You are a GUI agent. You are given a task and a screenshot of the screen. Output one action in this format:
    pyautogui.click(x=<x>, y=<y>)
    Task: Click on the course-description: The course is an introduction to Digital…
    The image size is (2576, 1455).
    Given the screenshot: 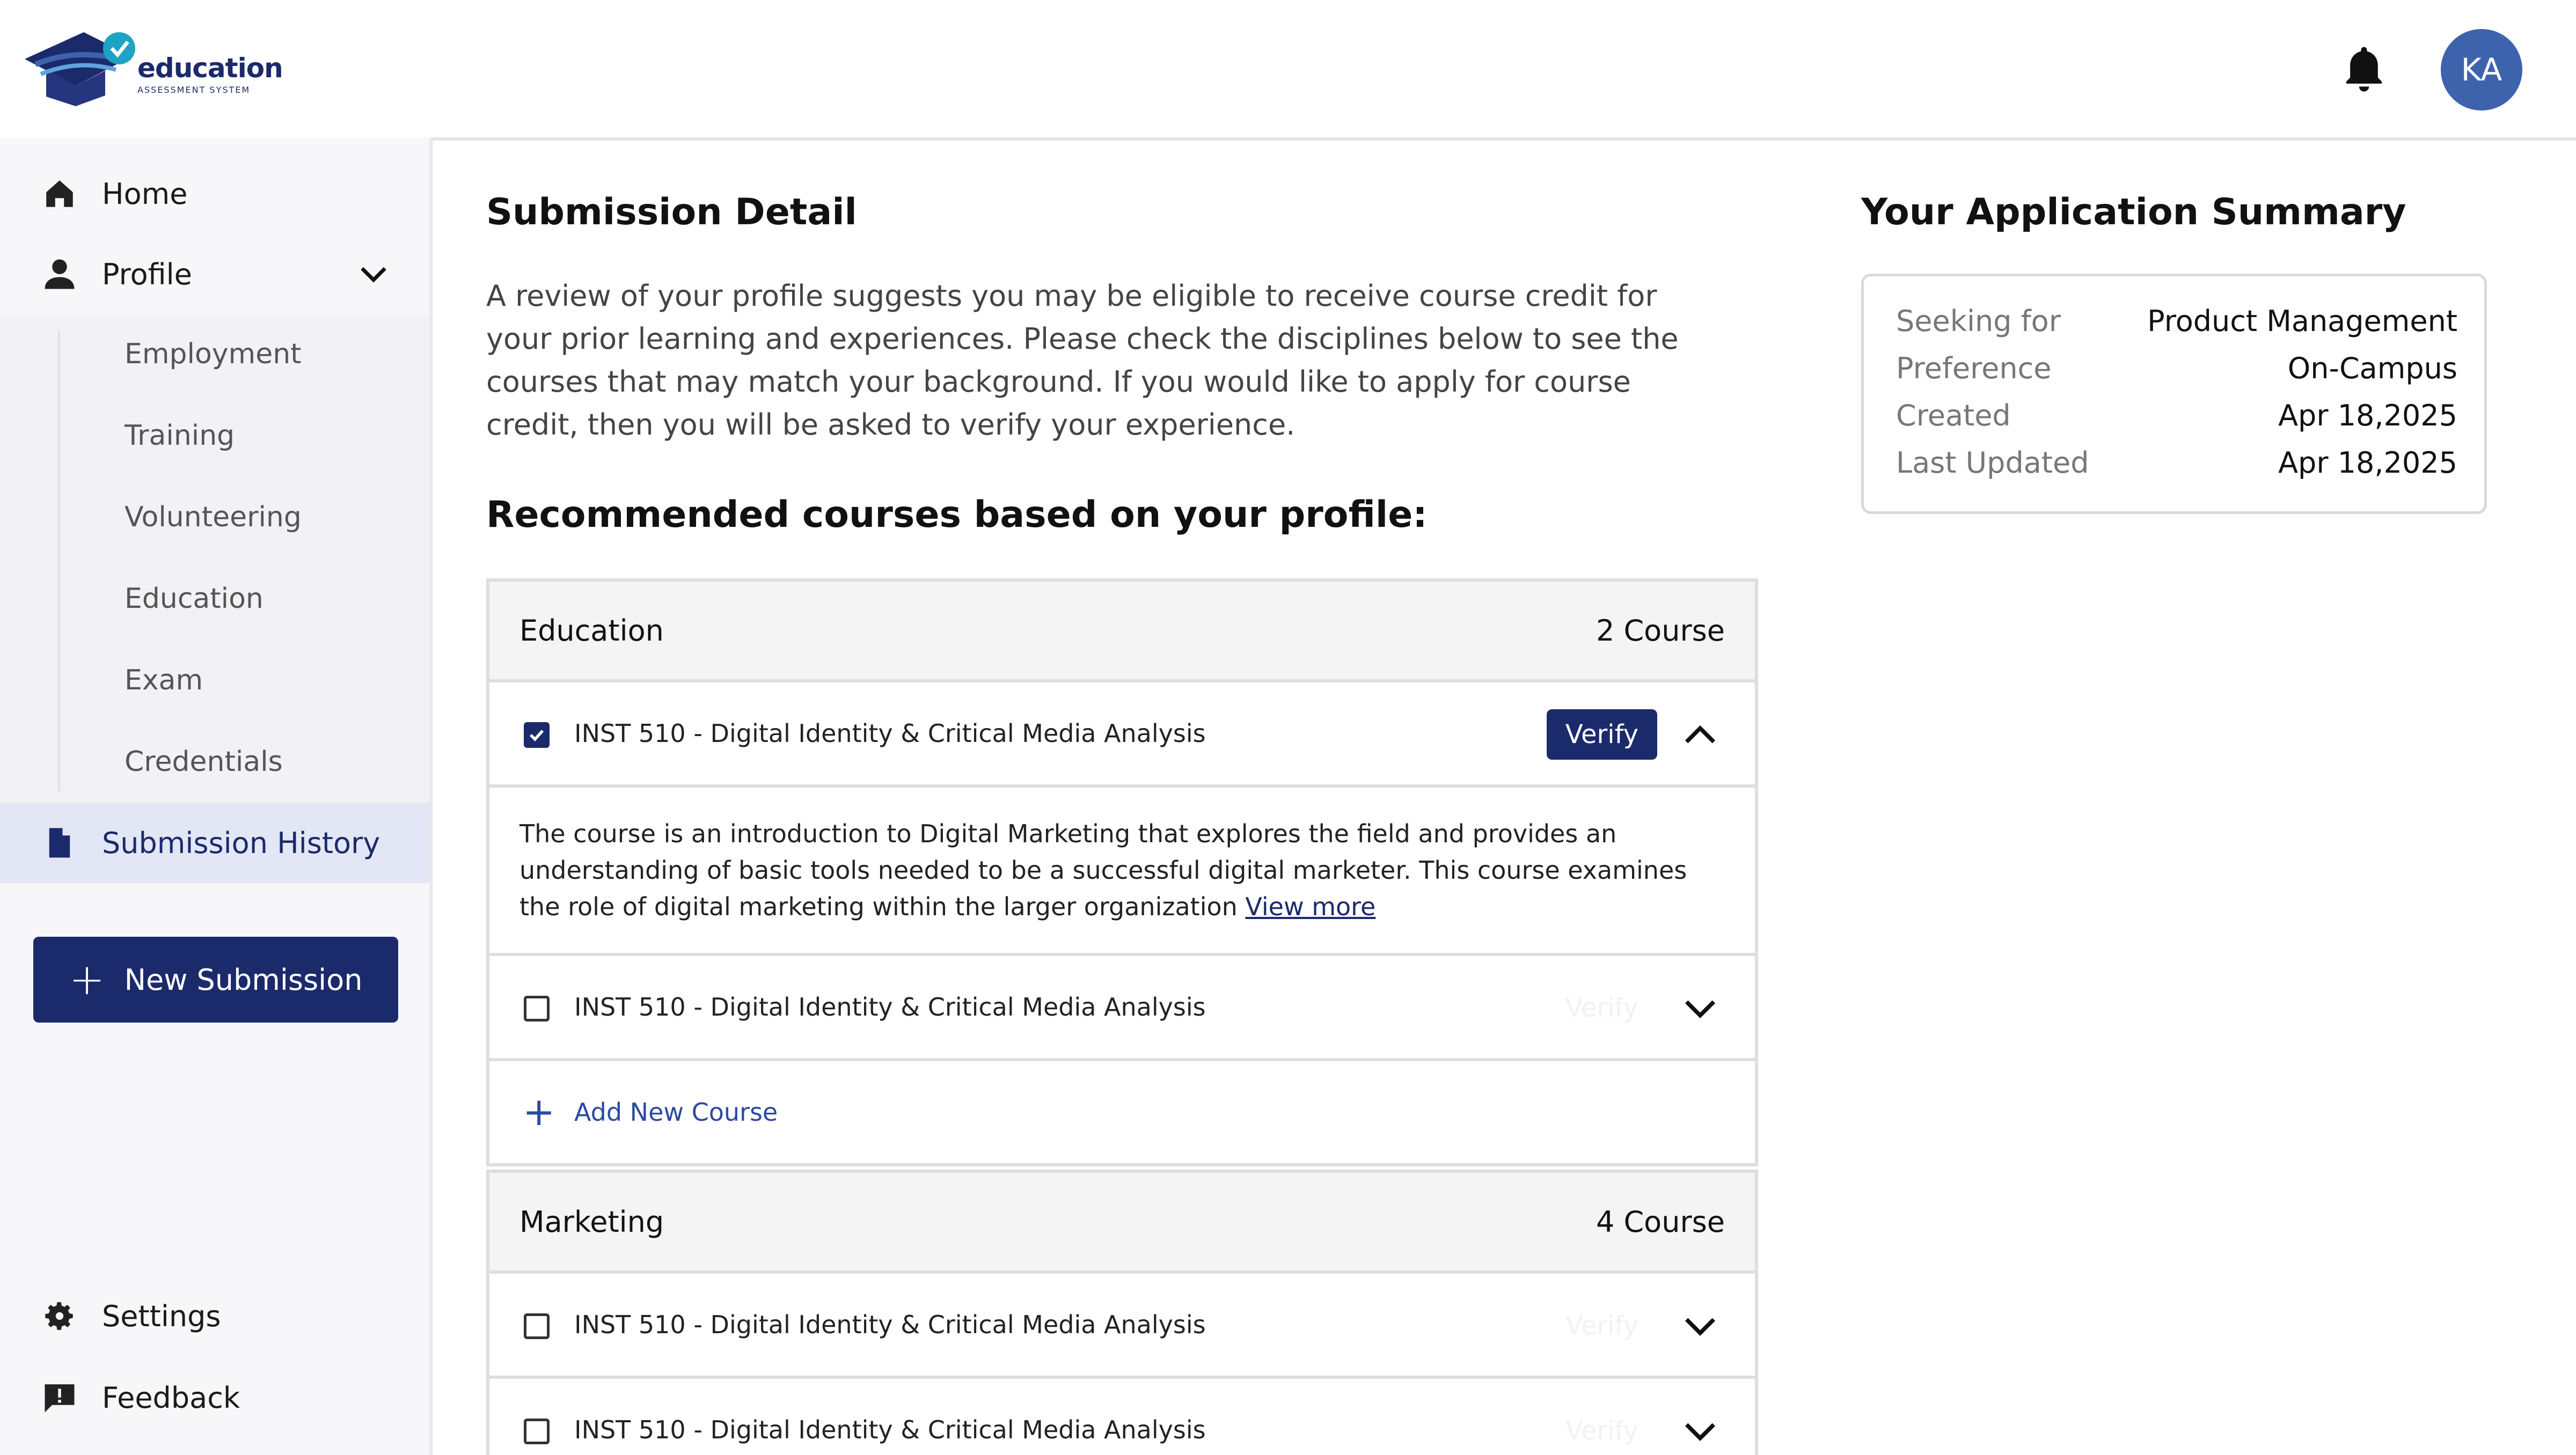 What is the action you would take?
    pyautogui.click(x=1117, y=870)
    